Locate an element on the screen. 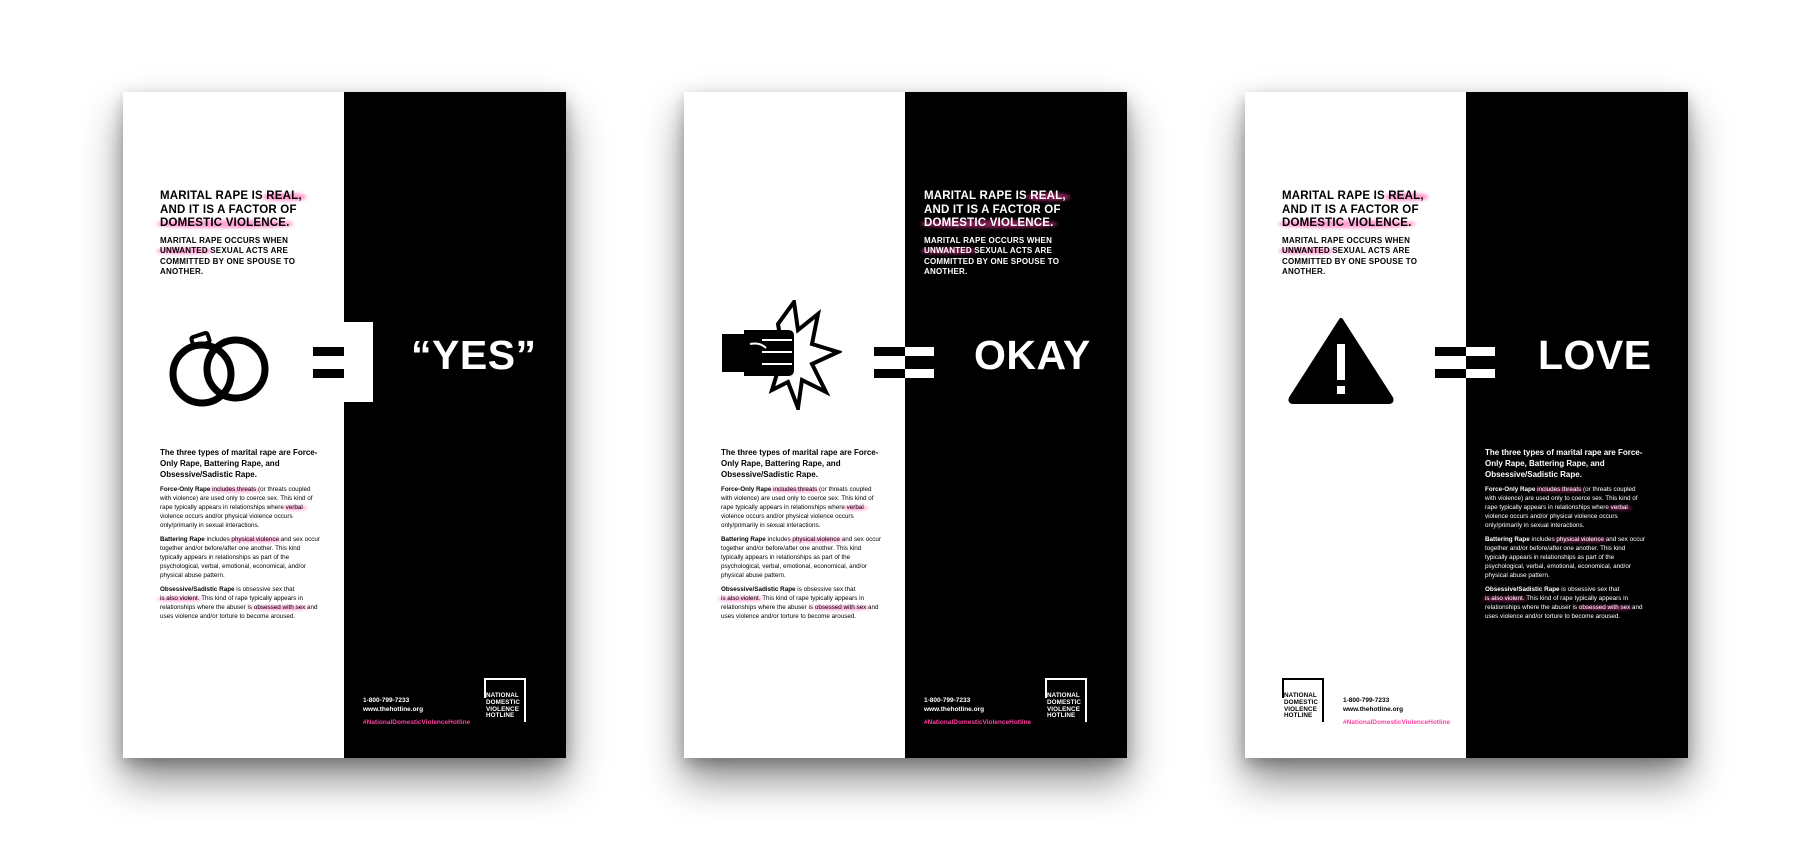  warning-triangle-icon is located at coordinates (1341, 361).